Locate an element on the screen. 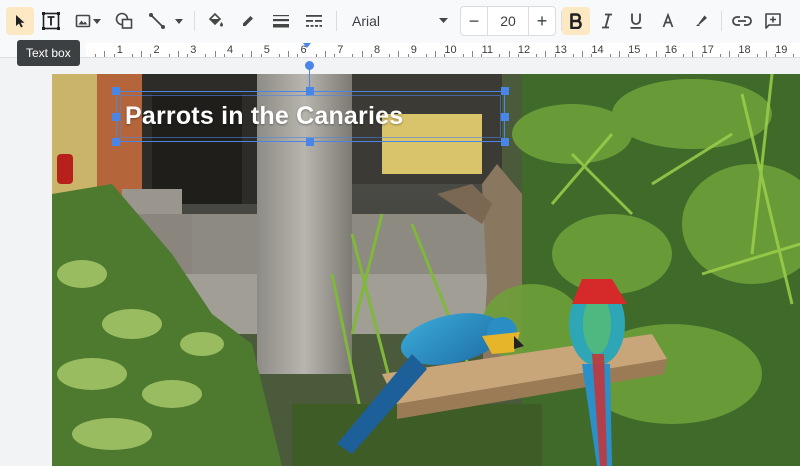 The image size is (800, 466). border-weight-icon is located at coordinates (281, 21).